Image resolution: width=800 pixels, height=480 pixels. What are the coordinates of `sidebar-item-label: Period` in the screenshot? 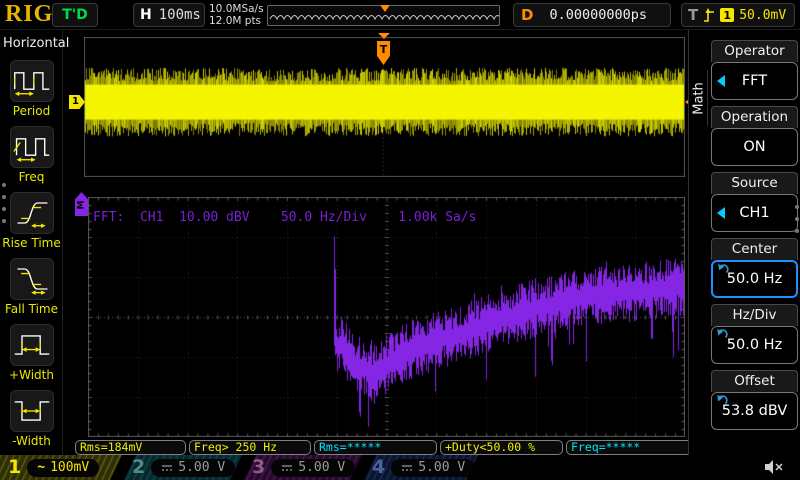 It's located at (31, 111).